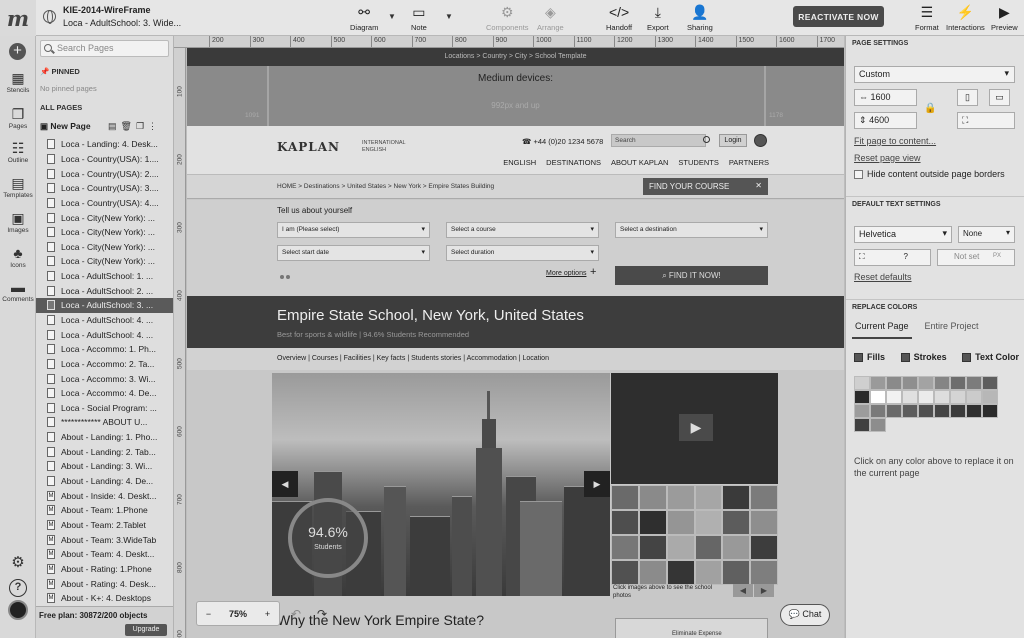  Describe the element at coordinates (104, 598) in the screenshot. I see `page-list-item: M About - K+: 4. Desktops` at that location.